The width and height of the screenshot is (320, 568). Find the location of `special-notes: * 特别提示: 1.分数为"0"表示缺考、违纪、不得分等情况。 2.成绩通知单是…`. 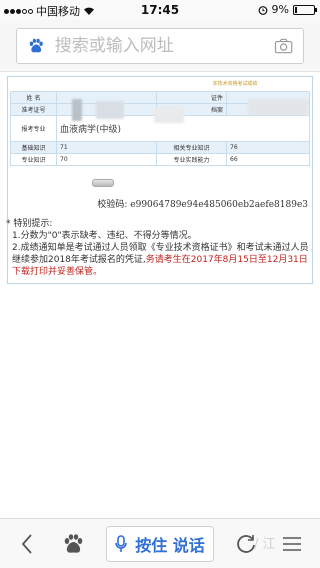

special-notes: * 特别提示: 1.分数为"0"表示缺考、违纪、不得分等情况。 2.成绩通知单是… is located at coordinates (161, 248).